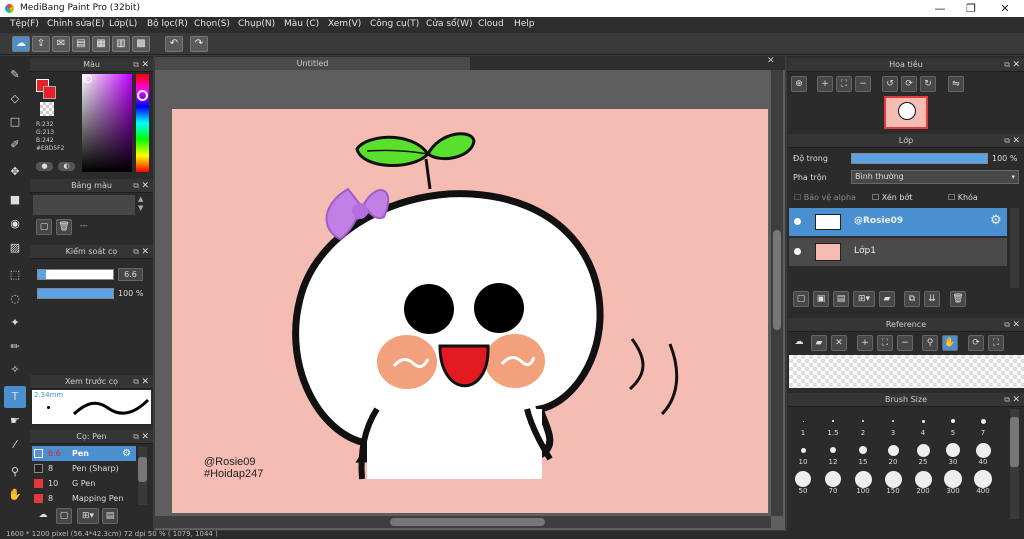 Image resolution: width=1024 pixels, height=539 pixels. What do you see at coordinates (121, 44) in the screenshot?
I see `grid-icon: ▥` at bounding box center [121, 44].